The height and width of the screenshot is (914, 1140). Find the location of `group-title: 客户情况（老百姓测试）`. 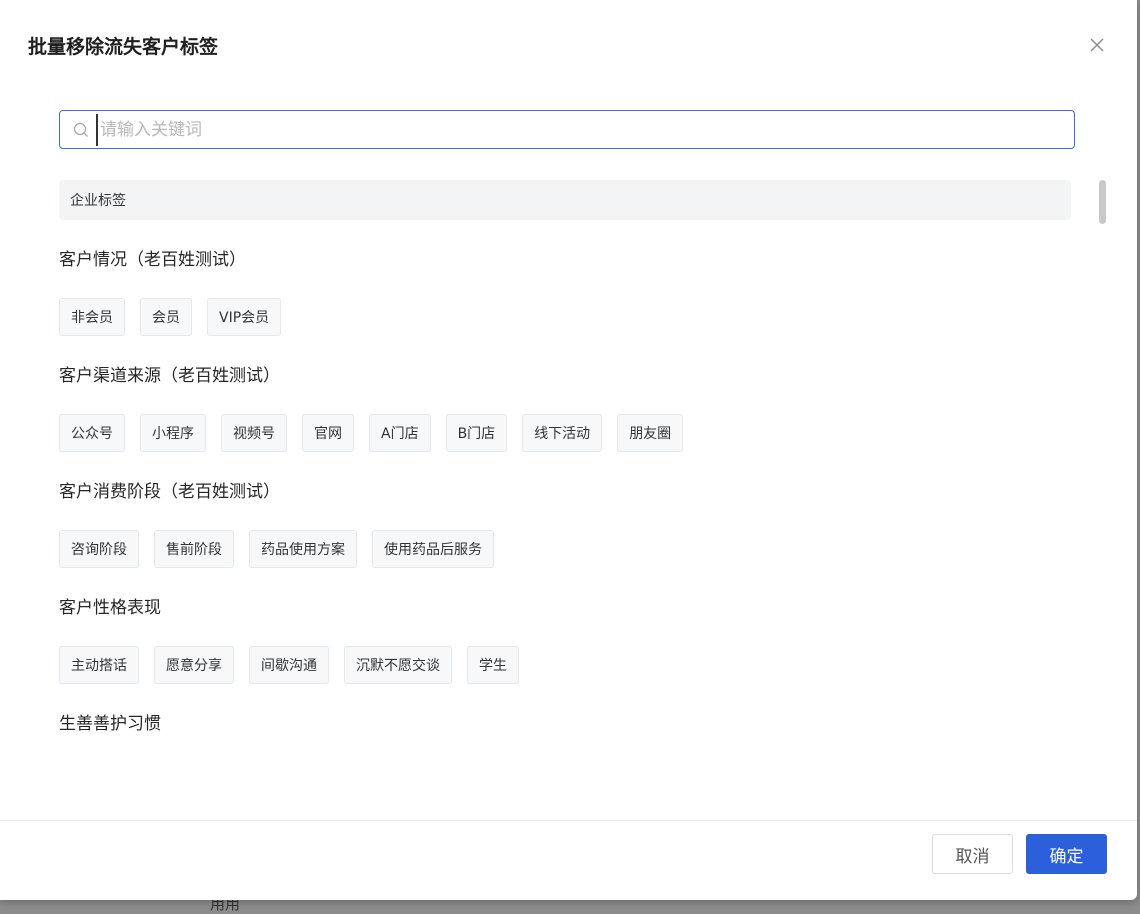

group-title: 客户情况（老百姓测试） is located at coordinates (152, 260).